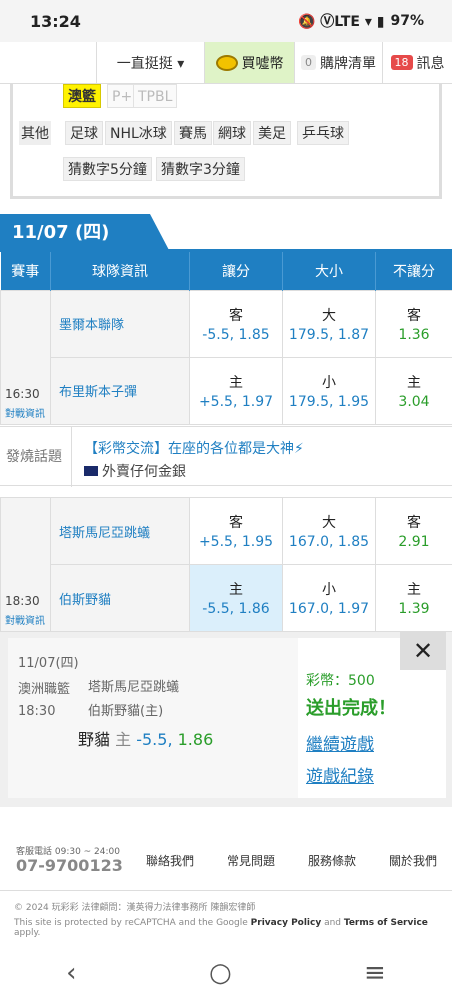 This screenshot has width=452, height=1000. What do you see at coordinates (236, 523) in the screenshot?
I see `spread-side: 客` at bounding box center [236, 523].